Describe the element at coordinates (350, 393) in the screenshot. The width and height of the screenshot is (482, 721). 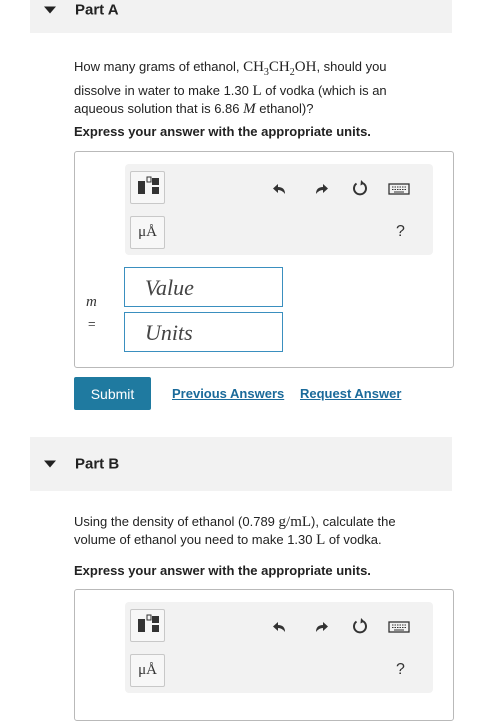
I see `request-answer-link: Request Answer` at that location.